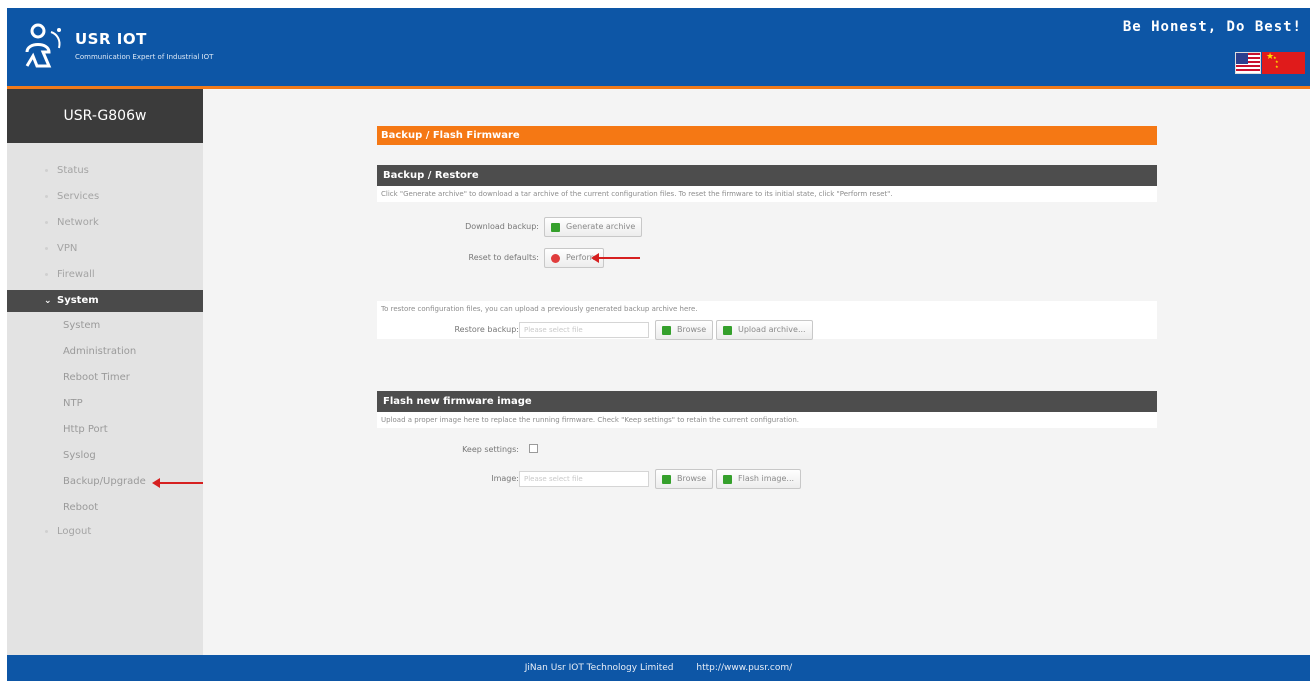 Image resolution: width=1310 pixels, height=681 pixels. Describe the element at coordinates (79, 456) in the screenshot. I see `sidebar-subitem-syslog: Syslog` at that location.